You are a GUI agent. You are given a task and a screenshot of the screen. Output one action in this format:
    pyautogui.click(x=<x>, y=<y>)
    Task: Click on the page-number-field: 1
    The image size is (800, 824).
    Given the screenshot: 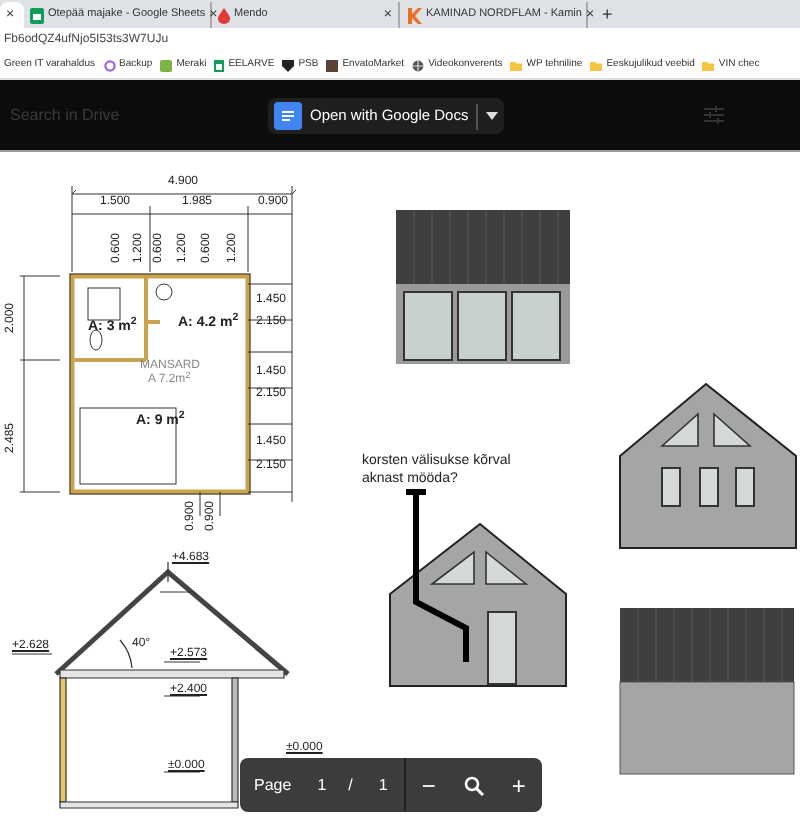 What is the action you would take?
    pyautogui.click(x=322, y=785)
    